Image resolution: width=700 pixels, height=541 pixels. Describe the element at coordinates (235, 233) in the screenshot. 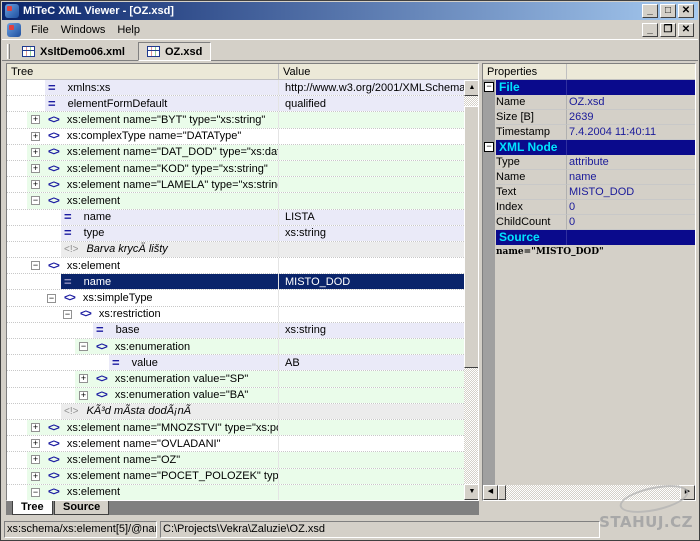

I see `tree-row: = type xs:string` at that location.